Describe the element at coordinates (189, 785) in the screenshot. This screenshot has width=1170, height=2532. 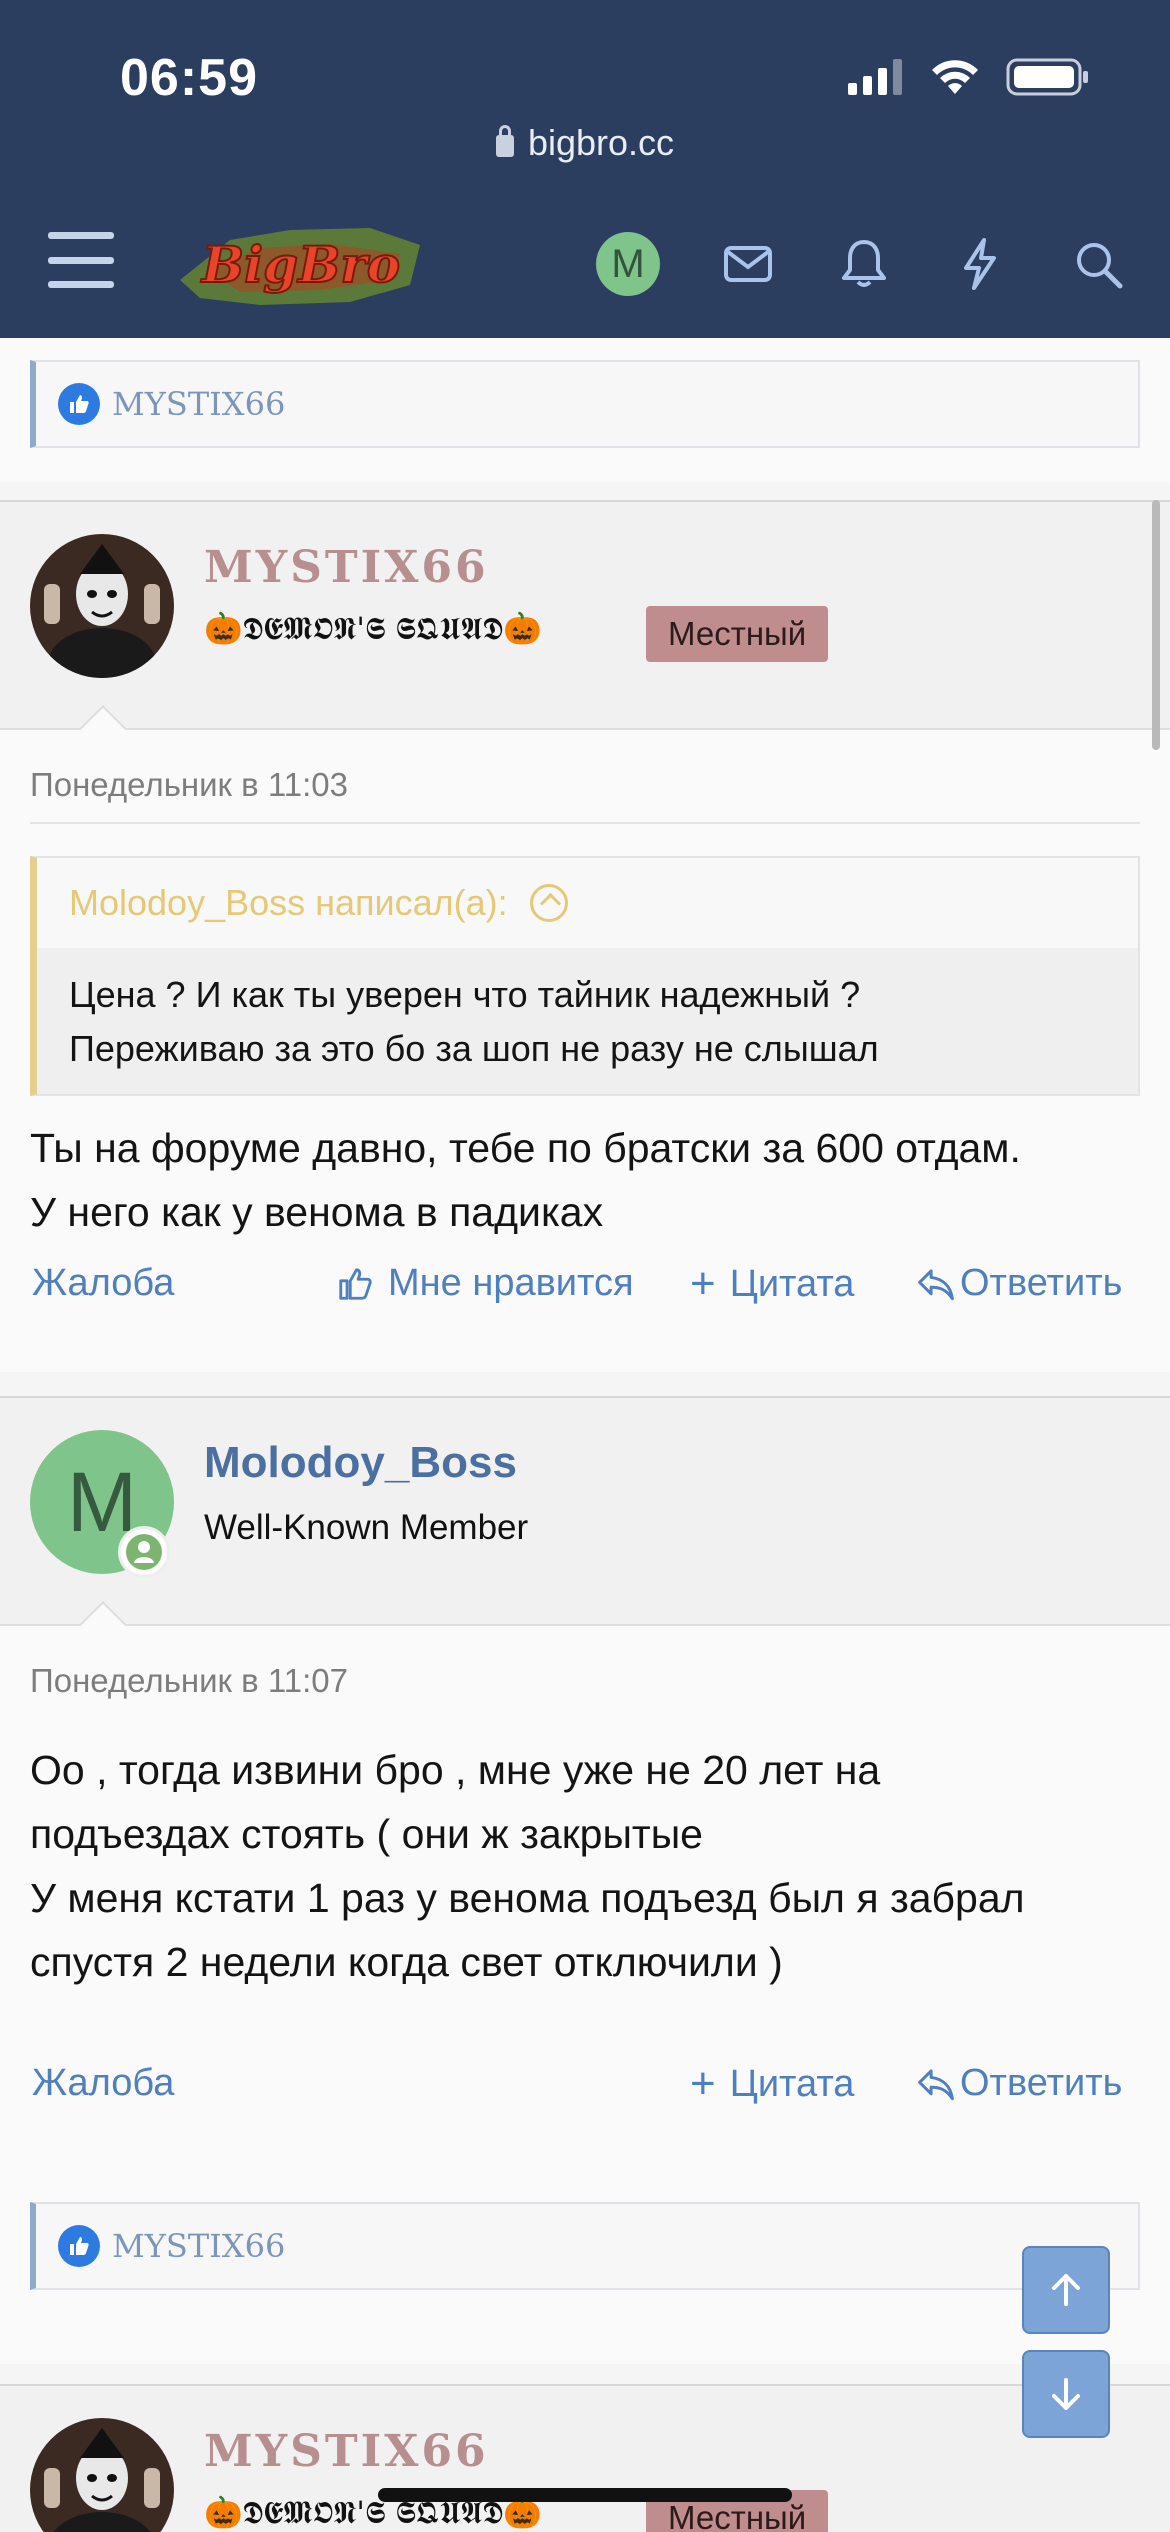
I see `post-date: Понедельник в 11:03` at that location.